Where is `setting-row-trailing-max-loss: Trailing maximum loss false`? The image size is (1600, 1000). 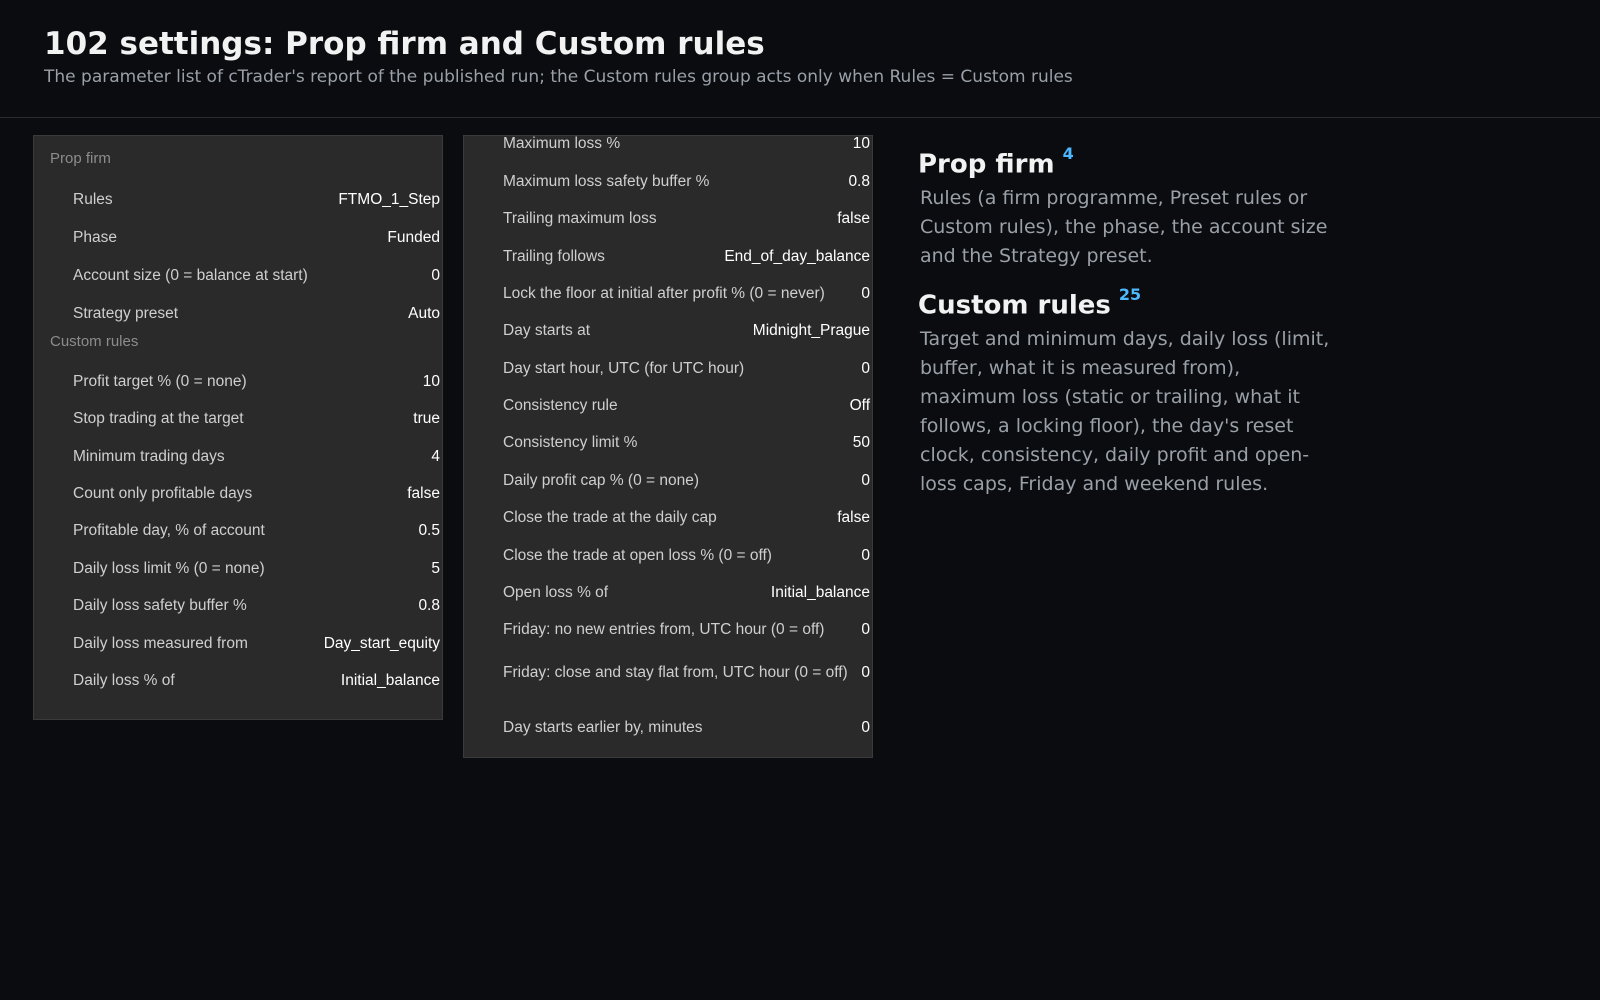
setting-row-trailing-max-loss: Trailing maximum loss false is located at coordinates (668, 219).